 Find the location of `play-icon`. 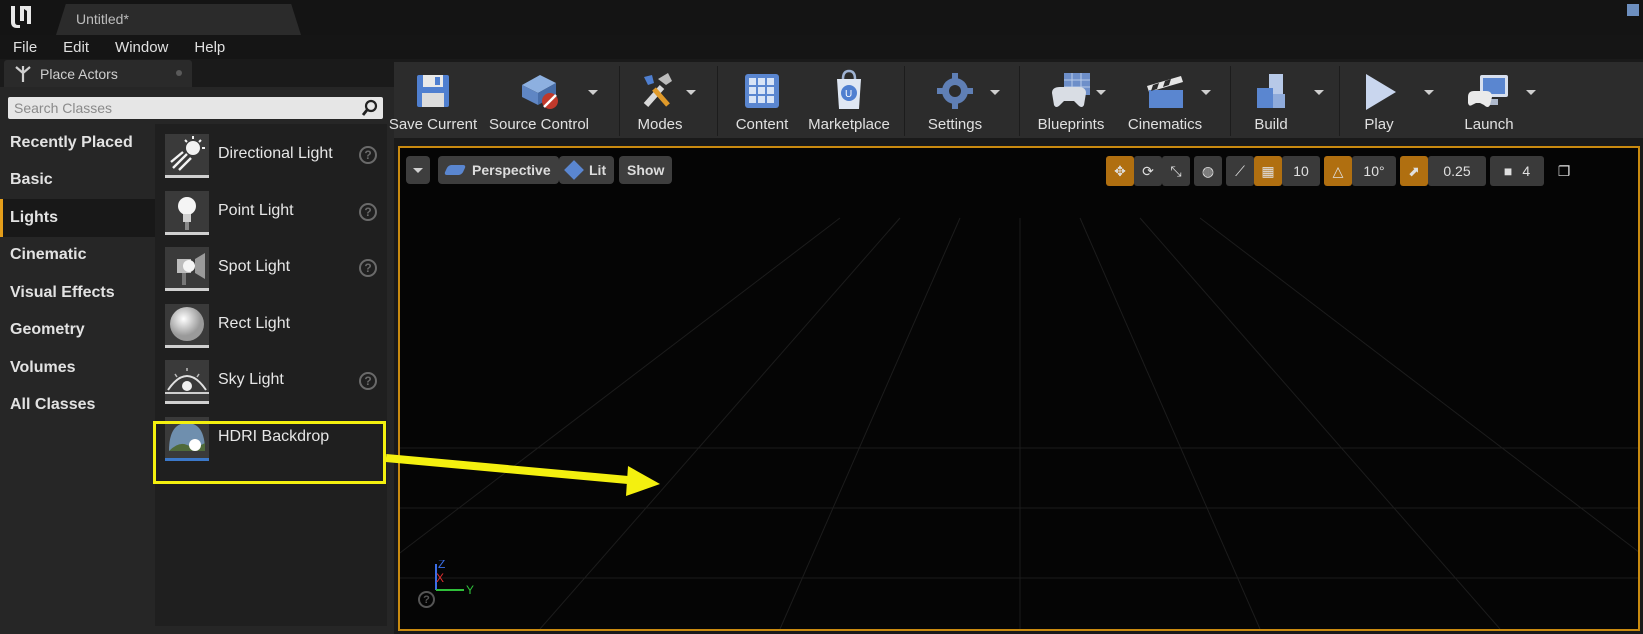

play-icon is located at coordinates (1379, 91).